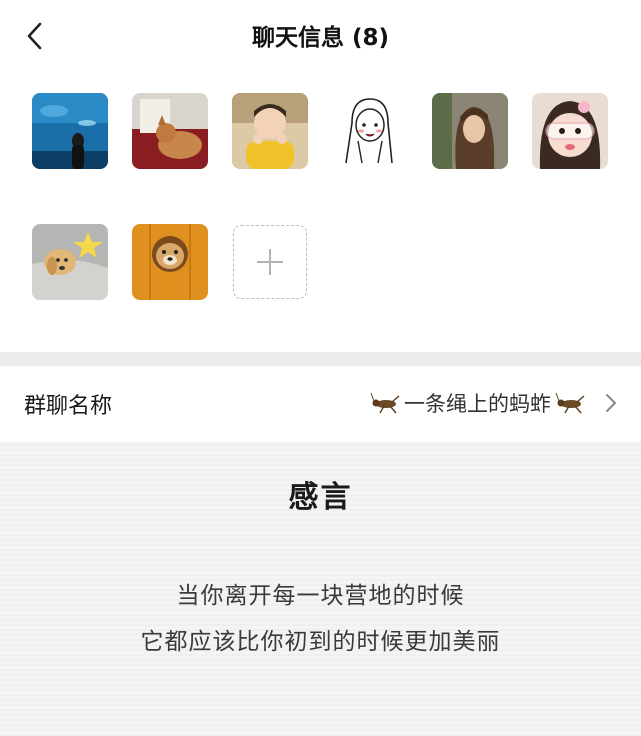 The image size is (641, 736). I want to click on group-name-value-wrap: 一条绳上的蚂蚱, so click(477, 403).